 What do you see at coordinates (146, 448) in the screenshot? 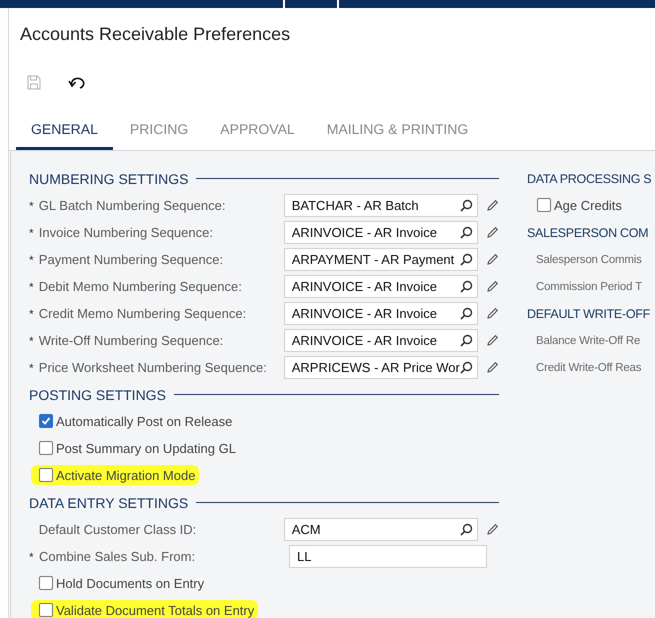
I see `checkbox-label: Post Summary on Updating GL` at bounding box center [146, 448].